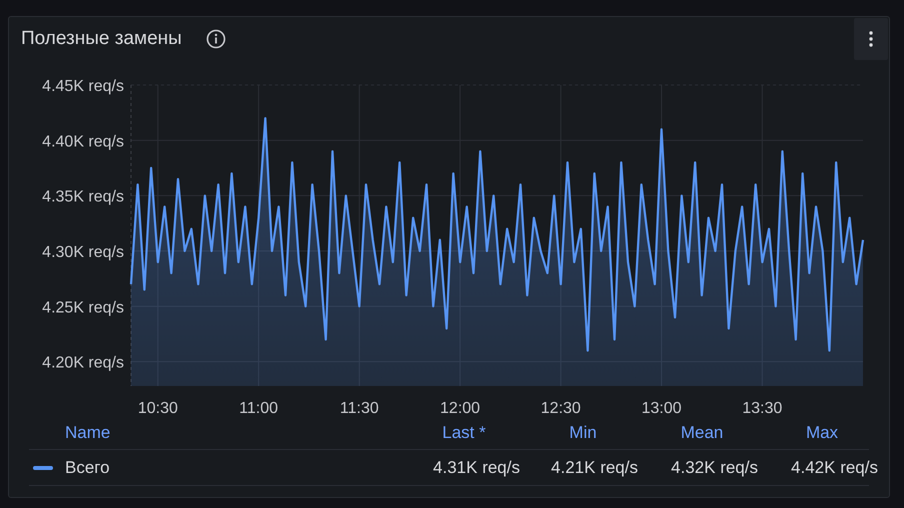 This screenshot has width=904, height=508. I want to click on x-axis-label: 11:30, so click(359, 408).